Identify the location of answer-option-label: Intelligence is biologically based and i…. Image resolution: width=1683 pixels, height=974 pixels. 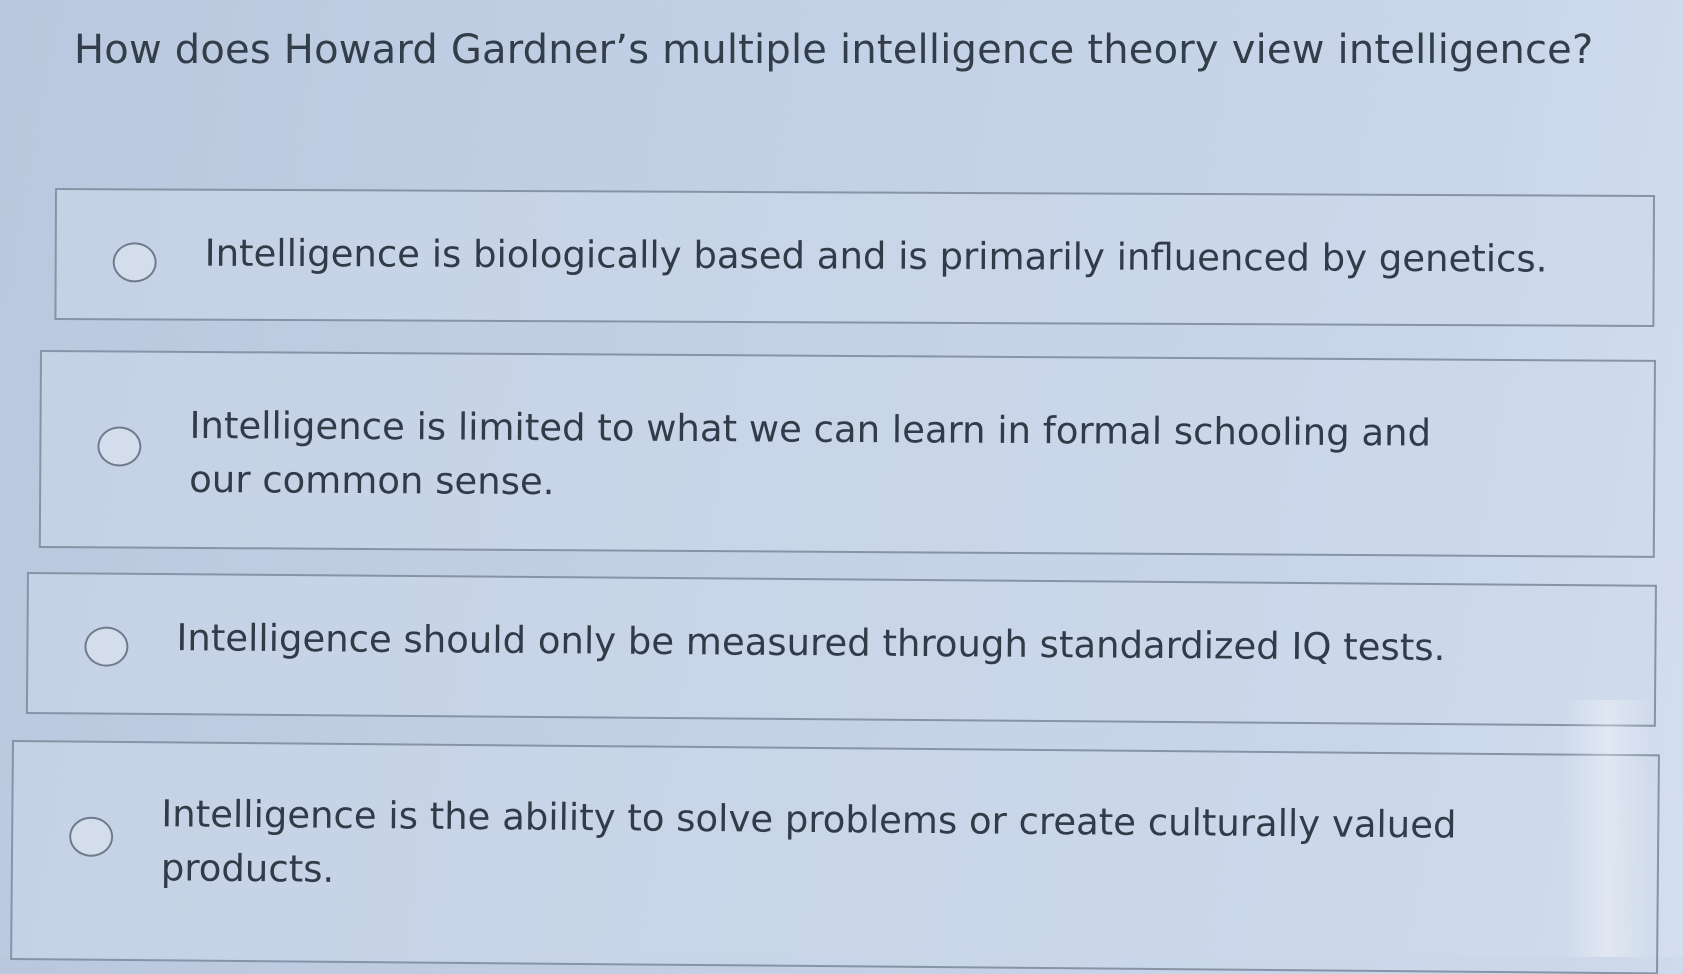
(876, 256).